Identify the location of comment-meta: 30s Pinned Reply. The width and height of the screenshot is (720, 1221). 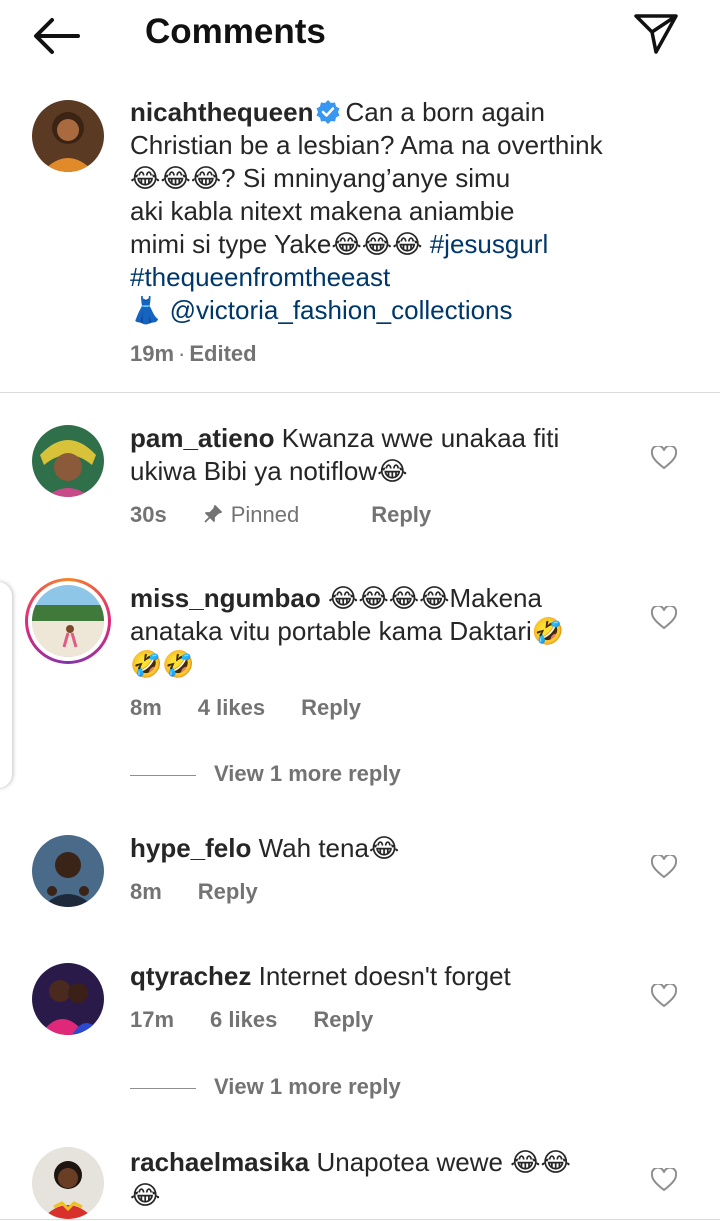
(298, 515).